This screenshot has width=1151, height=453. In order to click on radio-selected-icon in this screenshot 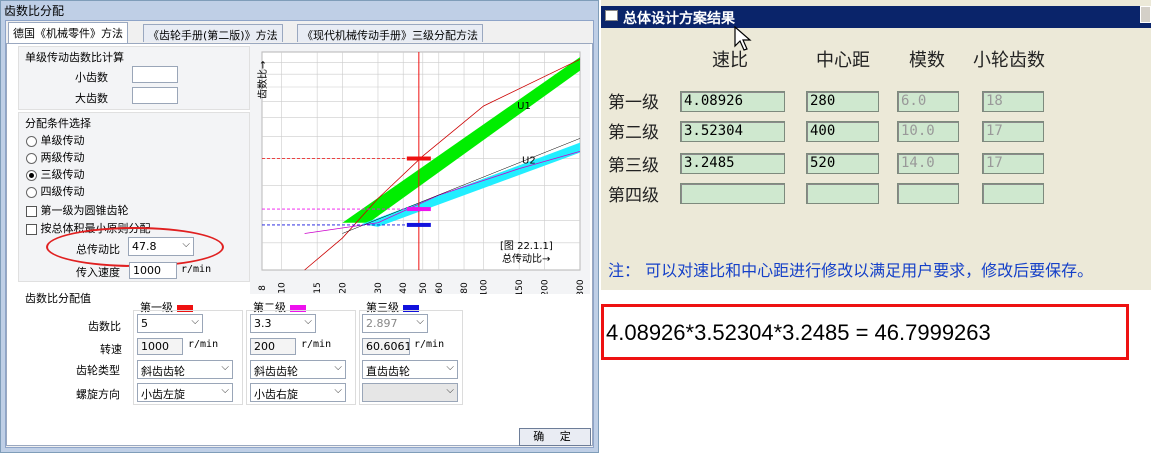, I will do `click(31, 175)`.